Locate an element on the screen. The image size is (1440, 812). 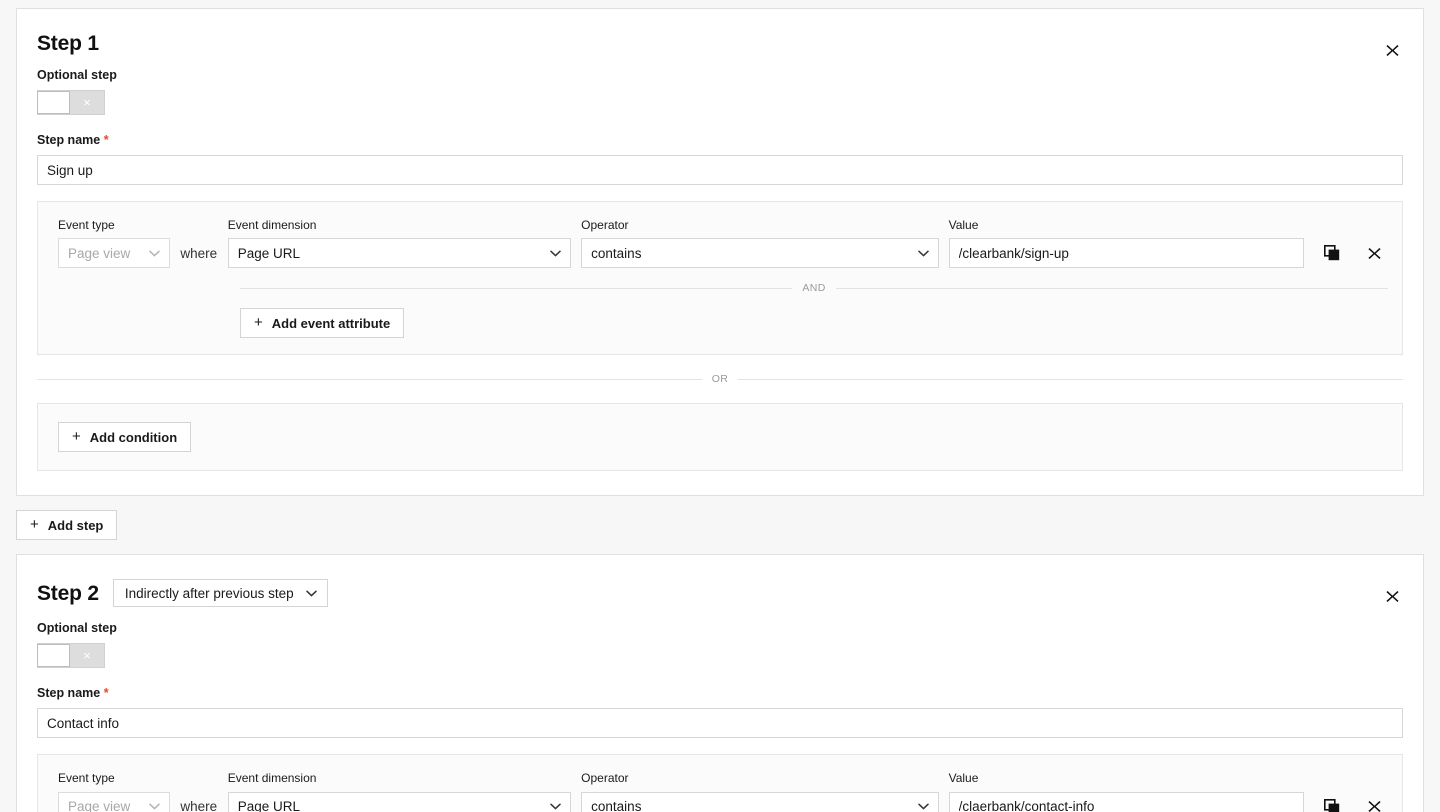
step-1-add-condition-area: + Add condition is located at coordinates (720, 437).